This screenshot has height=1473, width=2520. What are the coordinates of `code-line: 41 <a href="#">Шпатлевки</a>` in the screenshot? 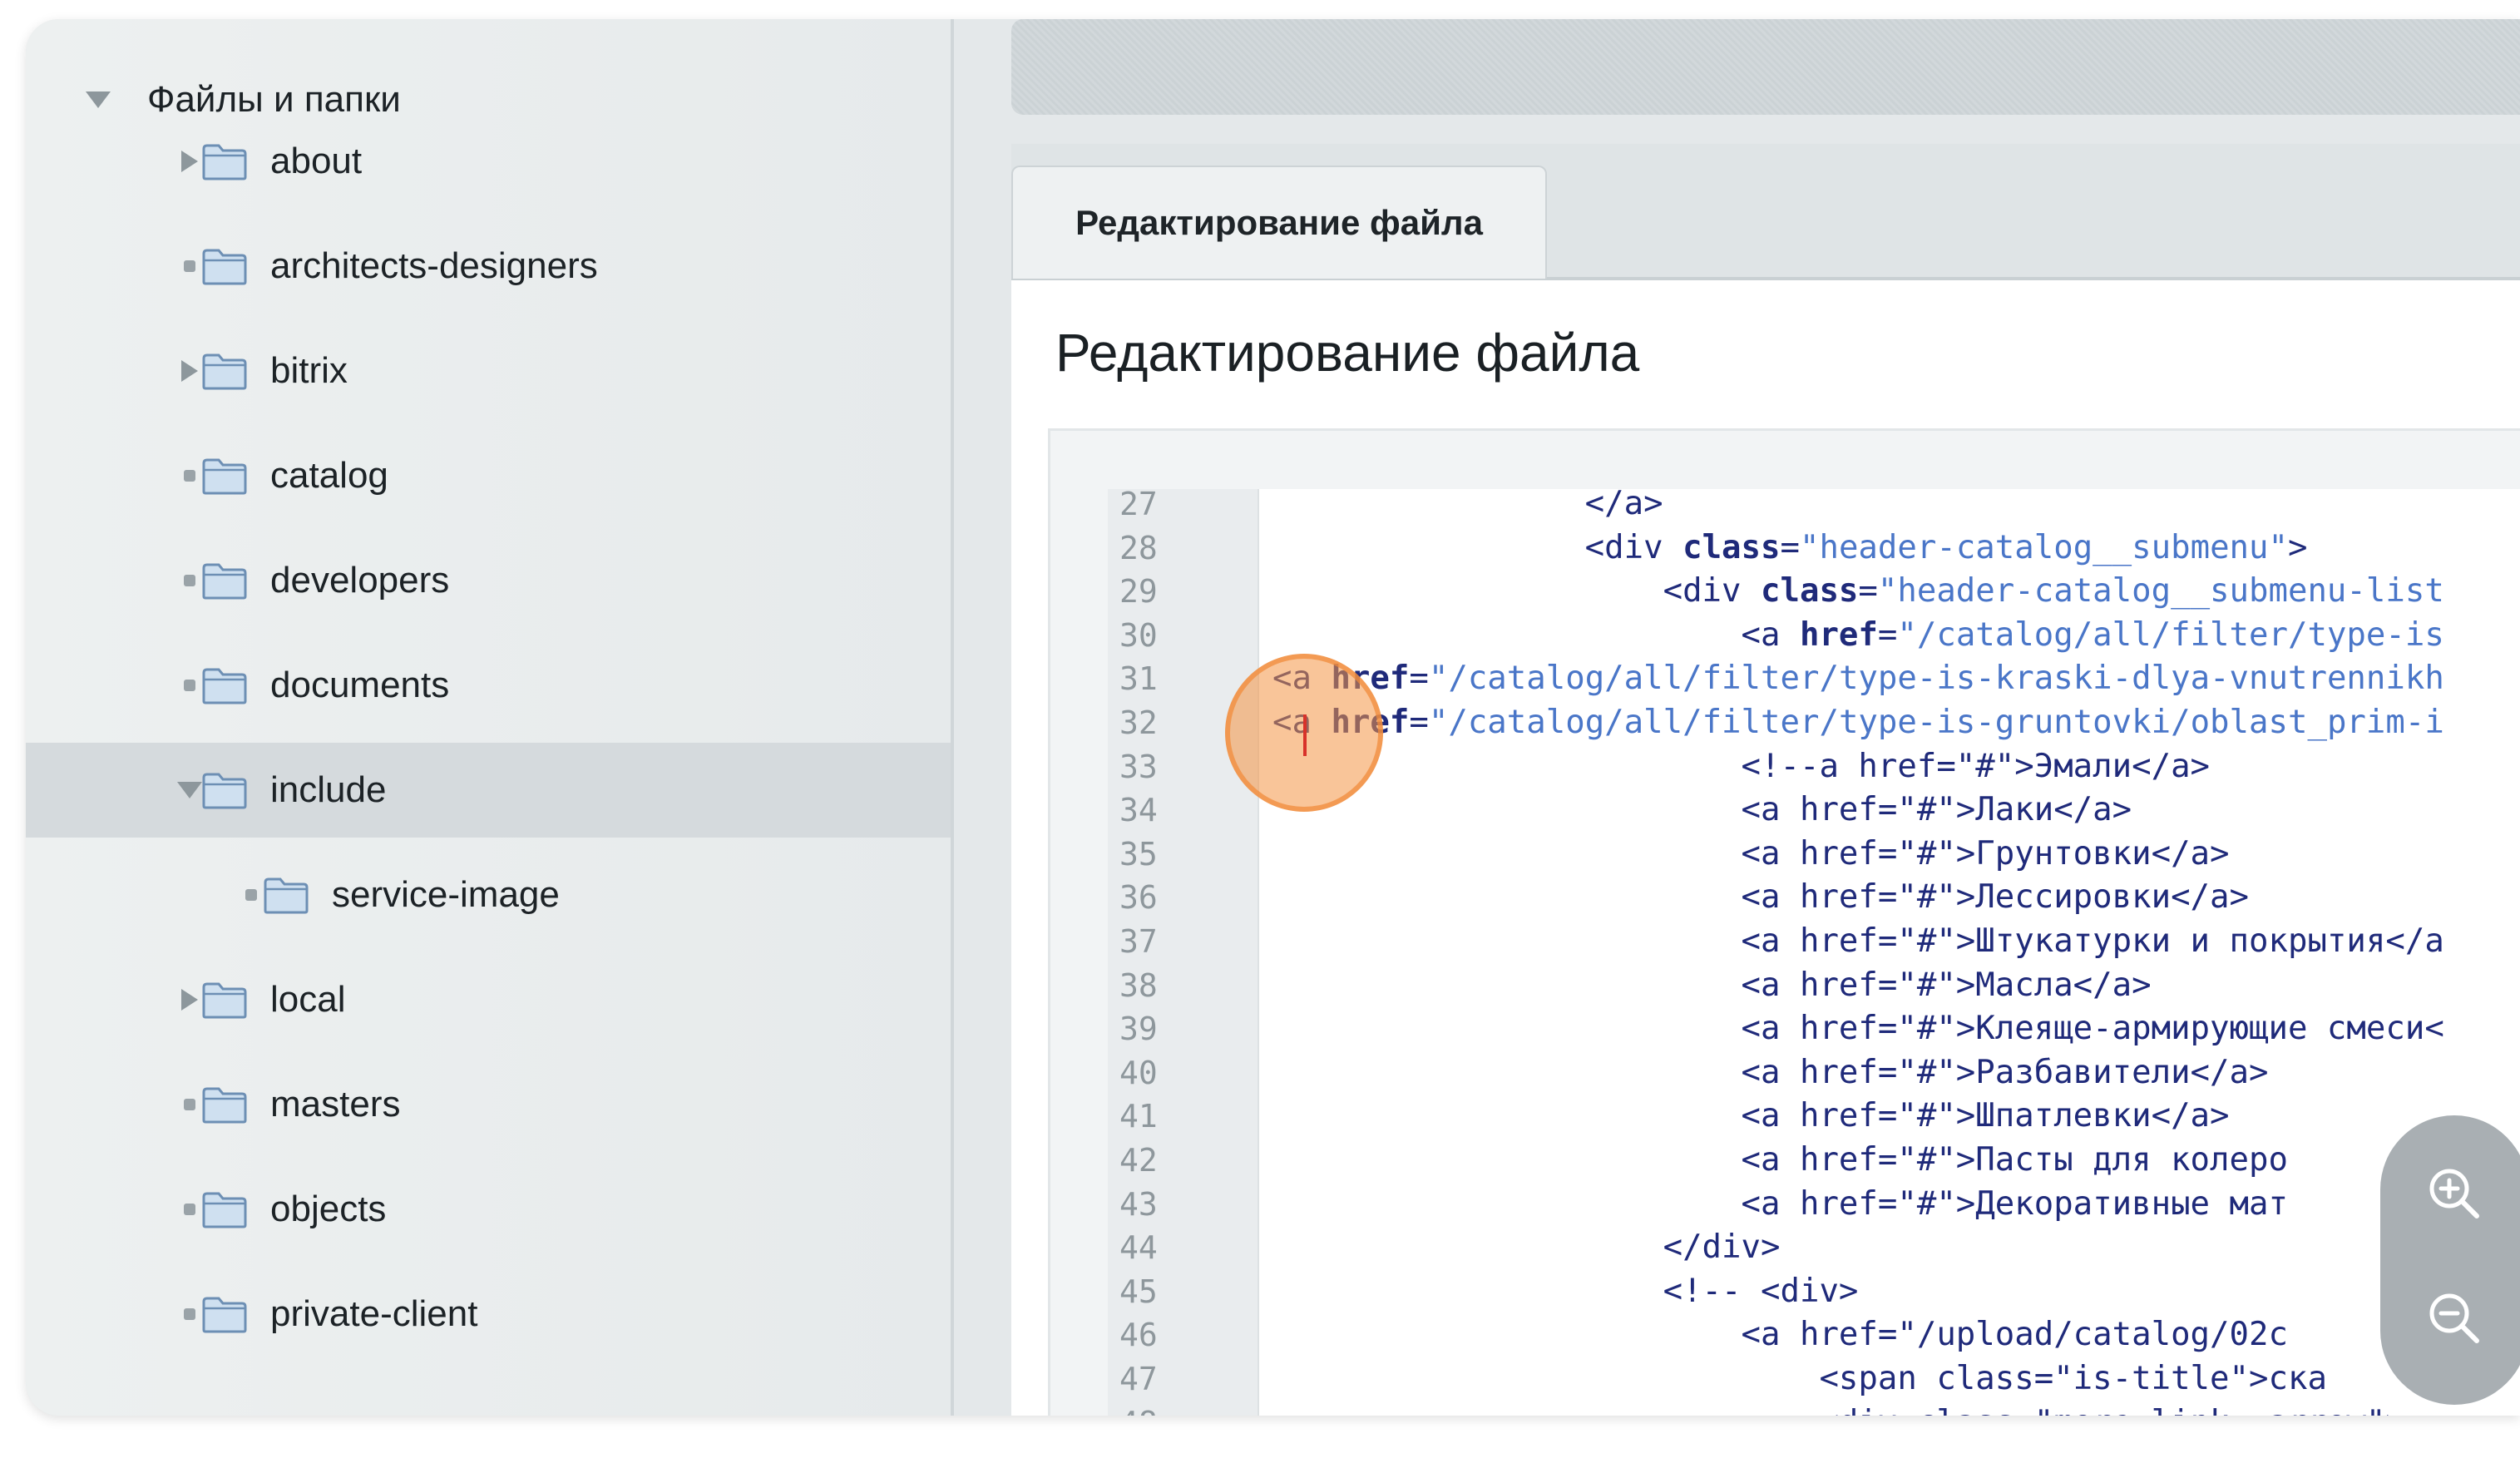 It's located at (1814, 1117).